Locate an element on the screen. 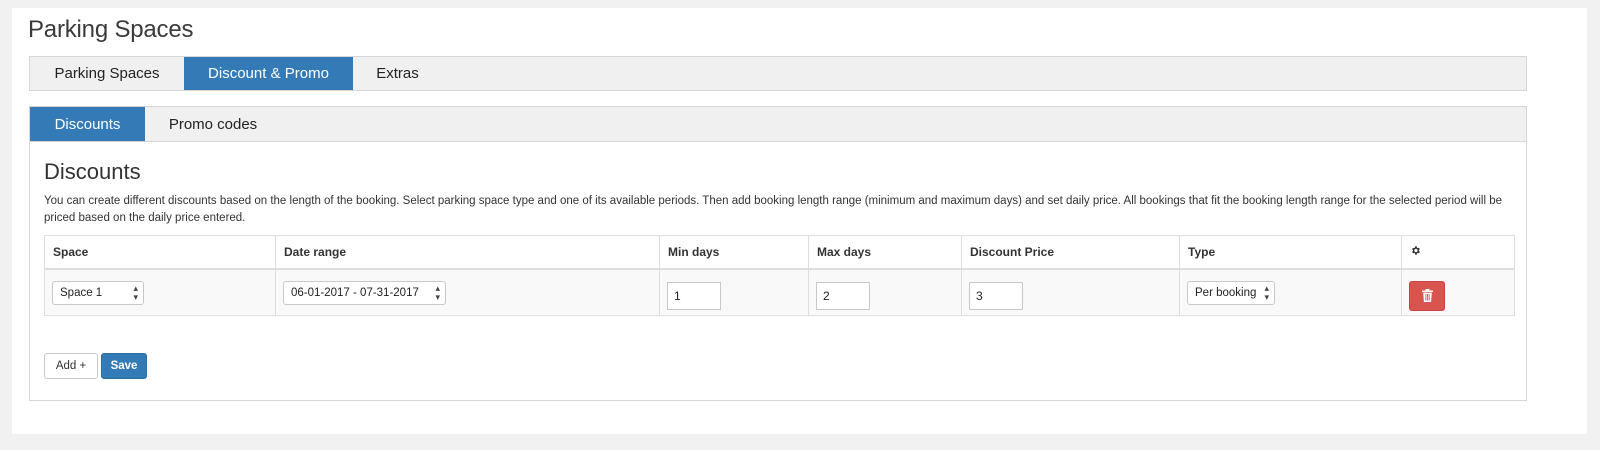  space-select-value: Space 1 is located at coordinates (81, 292).